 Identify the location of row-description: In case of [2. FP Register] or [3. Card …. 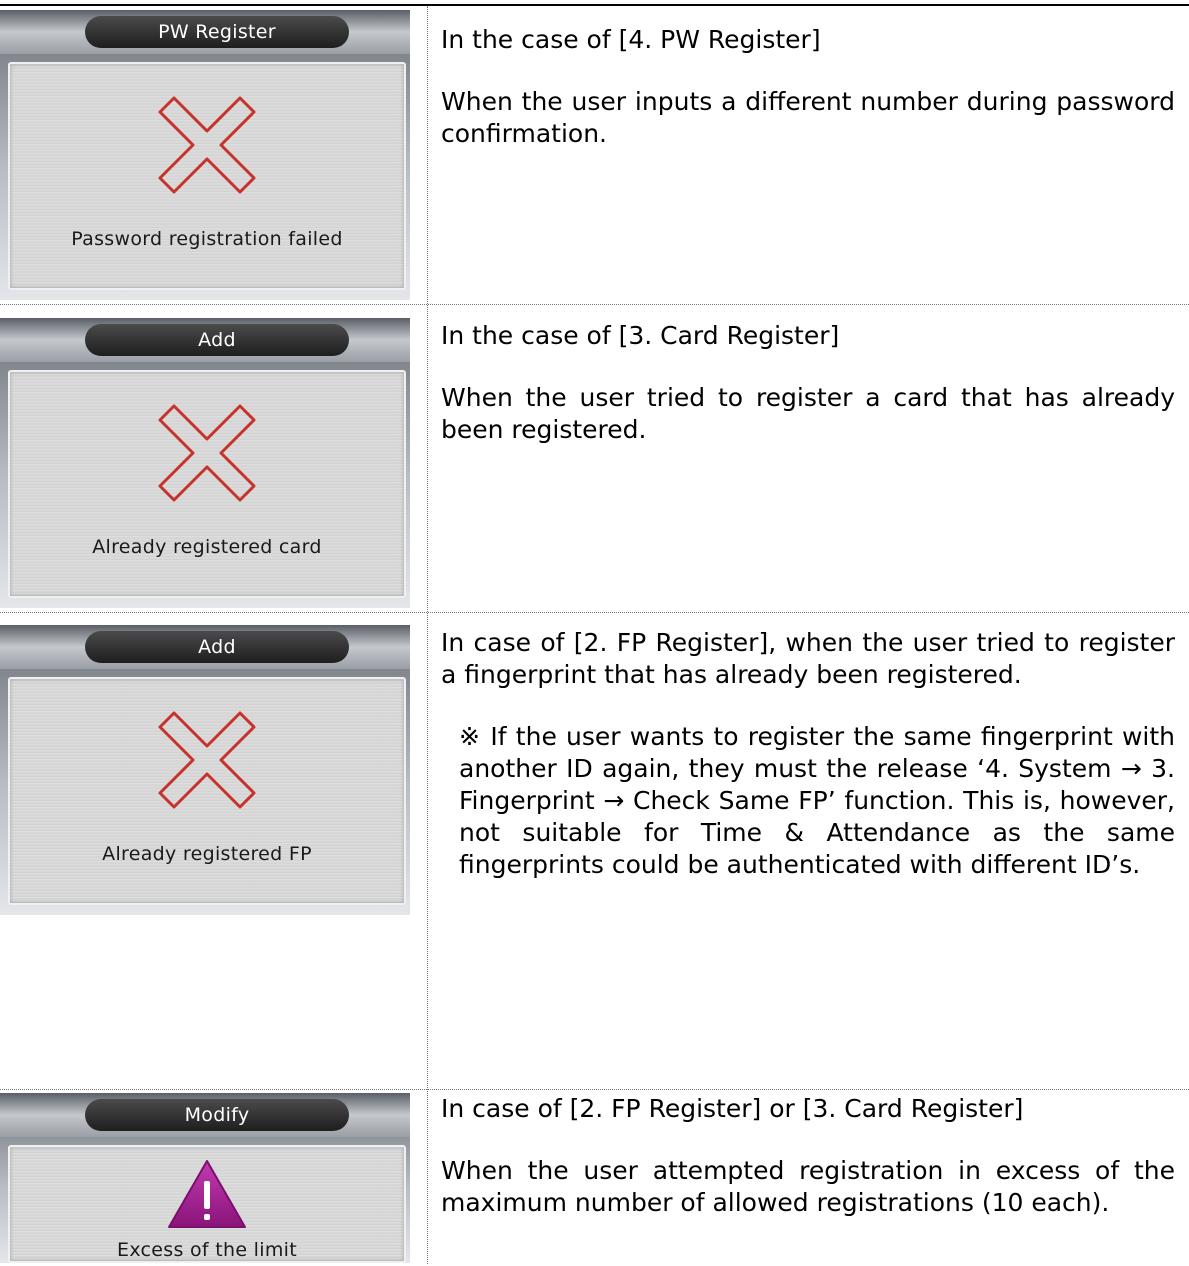
(808, 1156).